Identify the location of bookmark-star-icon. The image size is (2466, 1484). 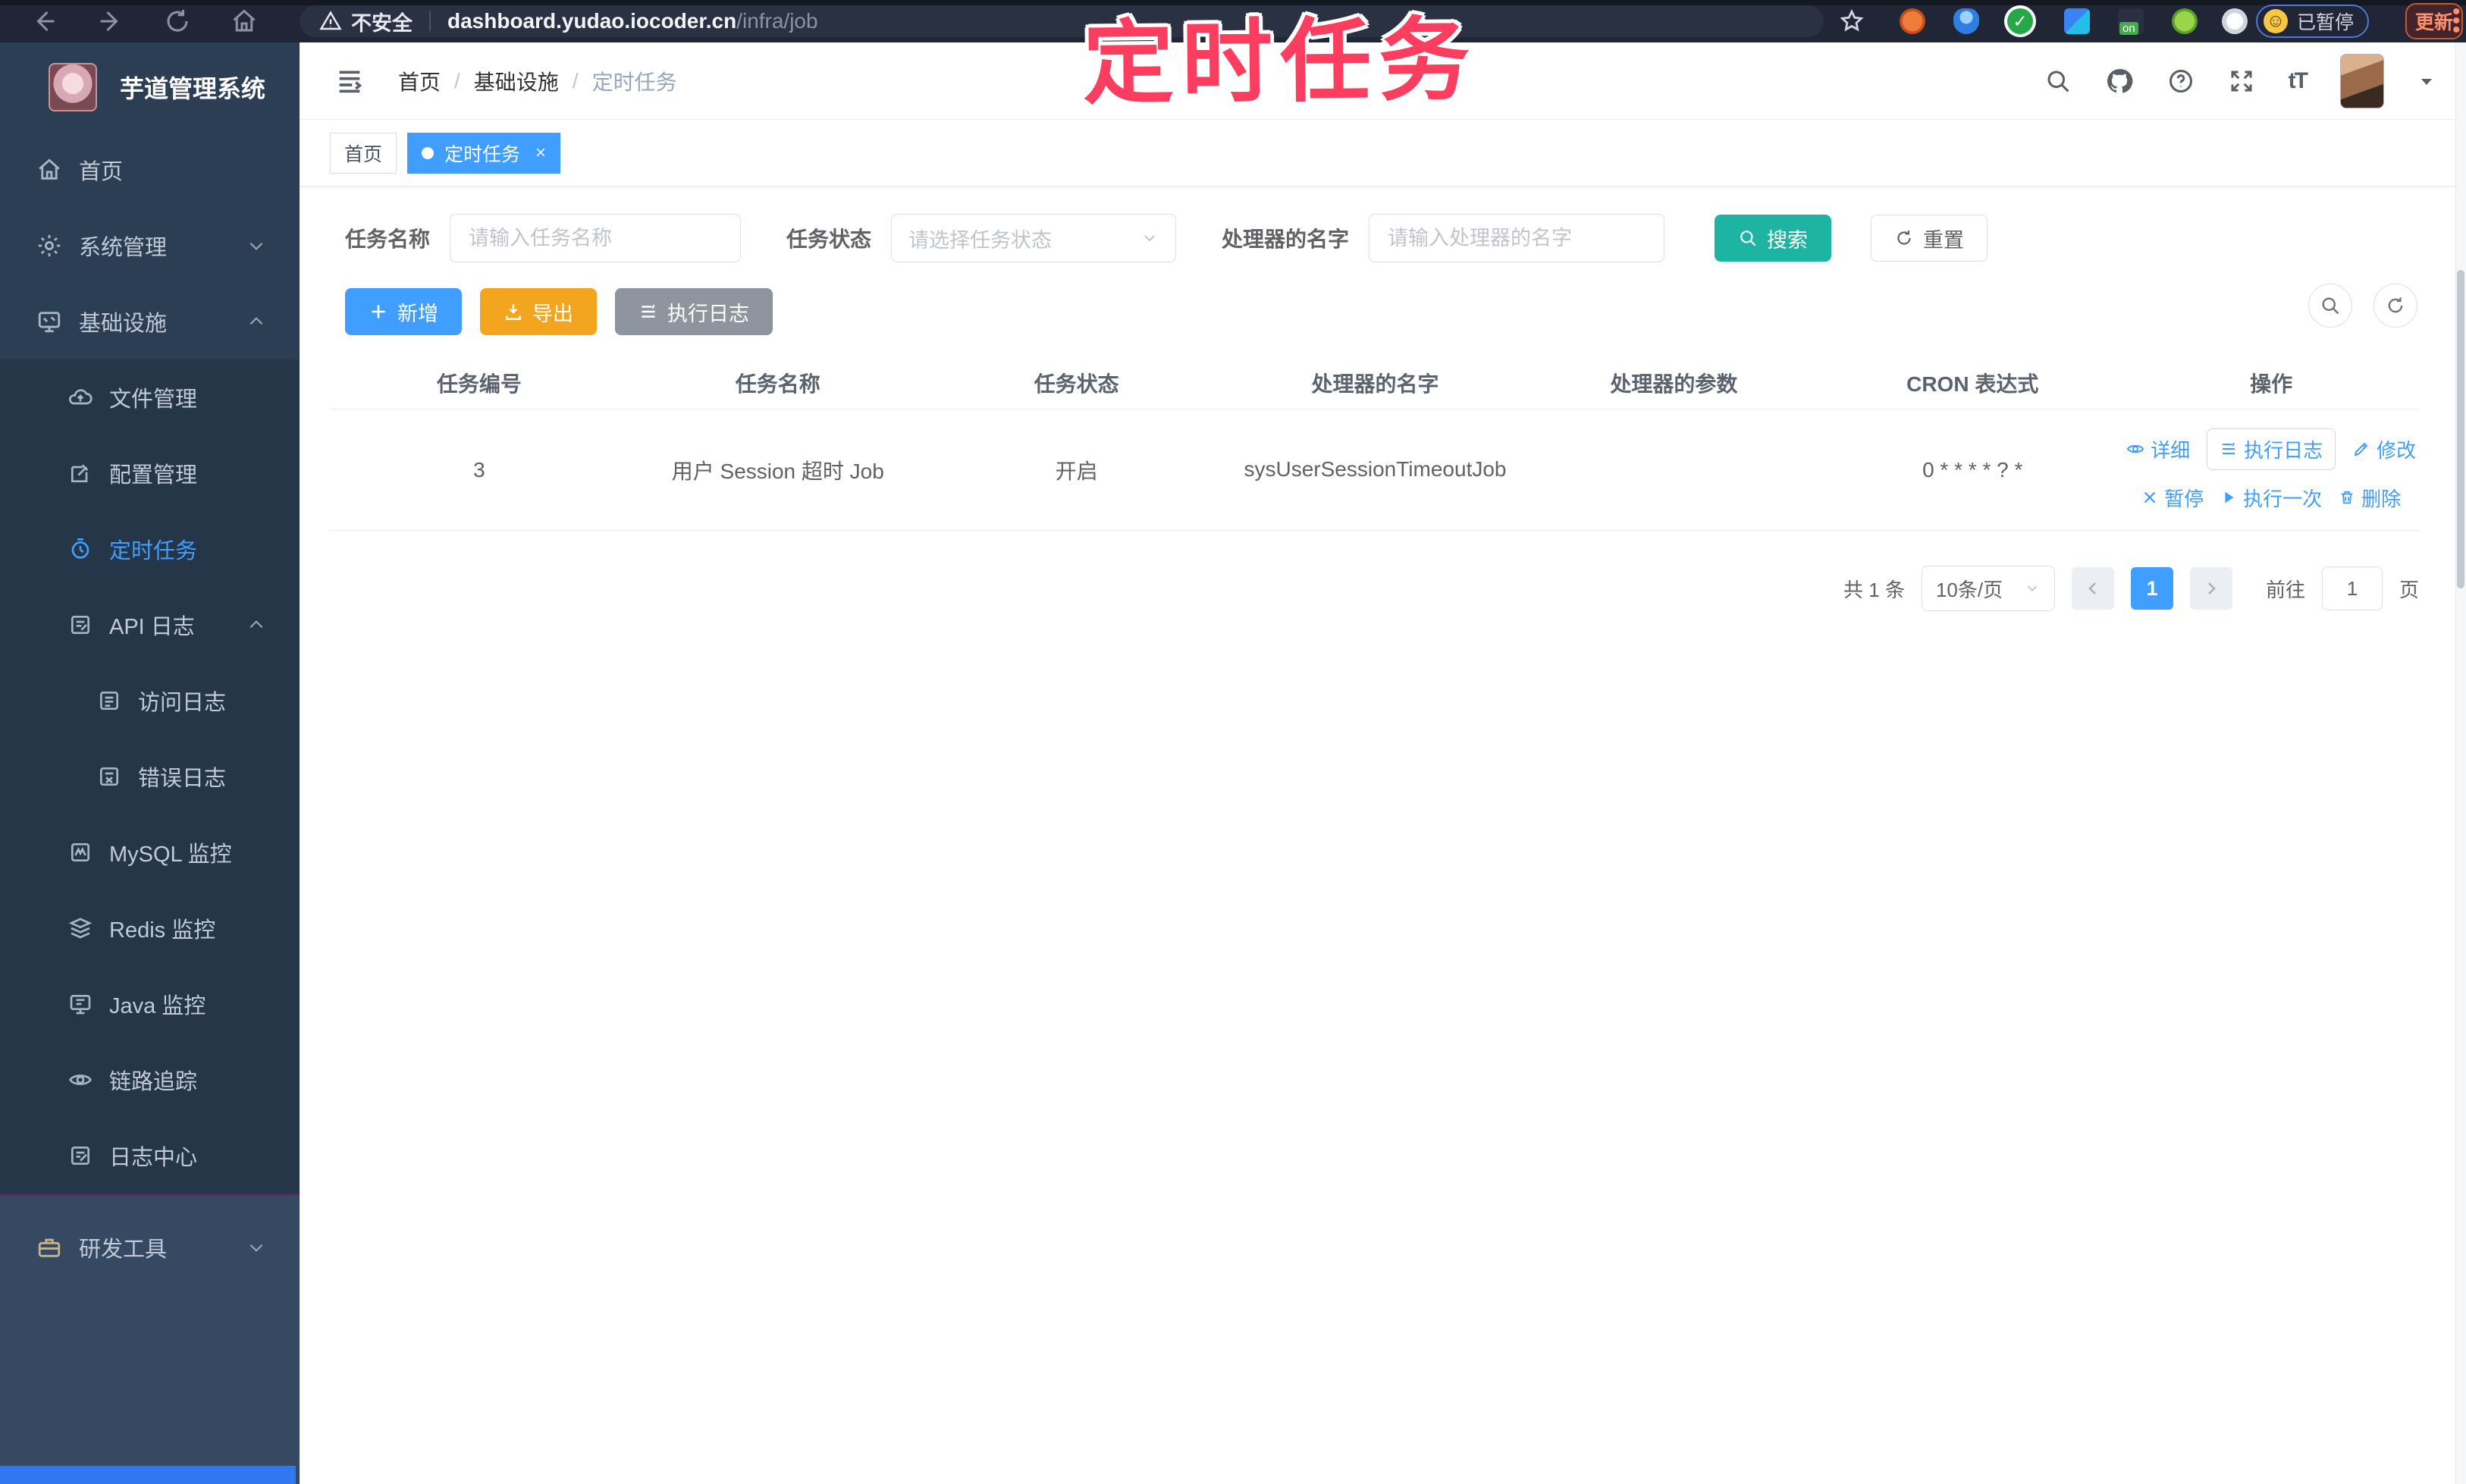
(1852, 22).